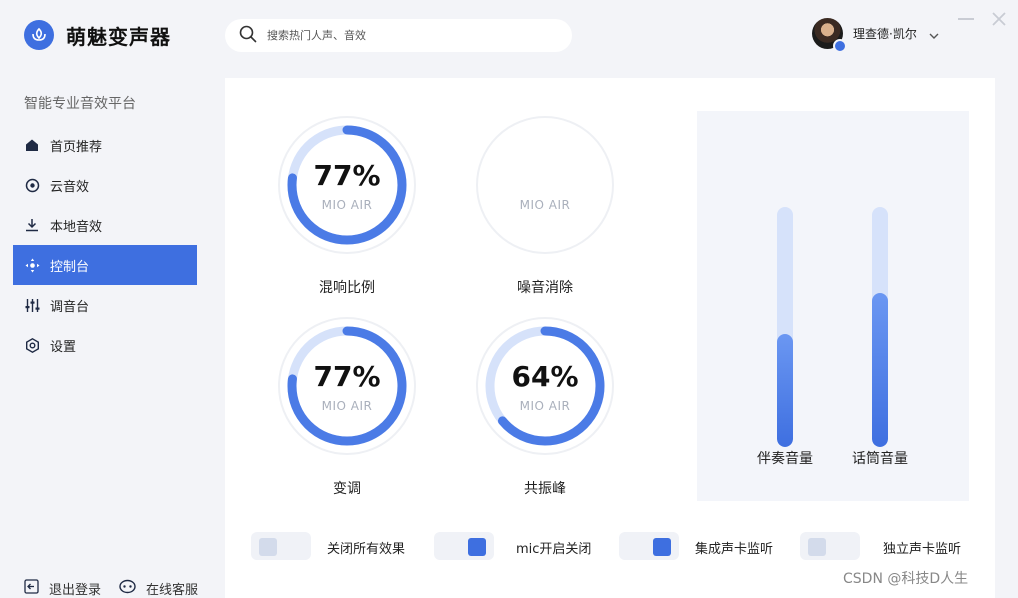  What do you see at coordinates (39, 35) in the screenshot?
I see `app-logo-icon` at bounding box center [39, 35].